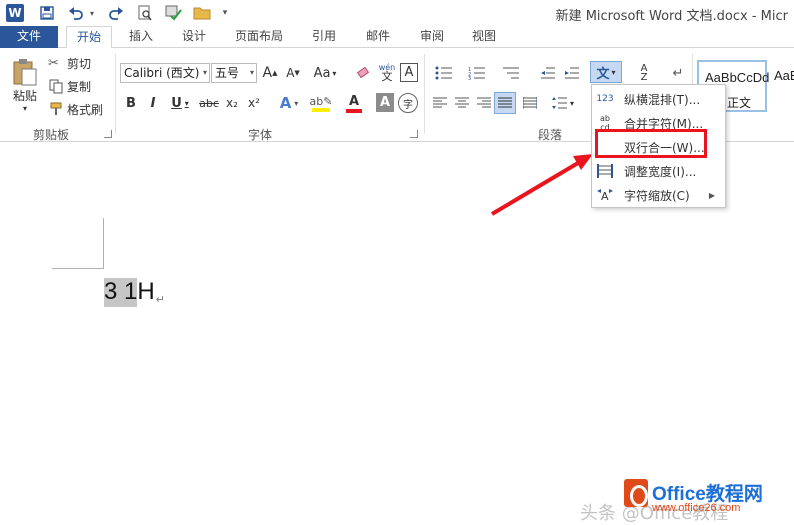 This screenshot has height=525, width=794. Describe the element at coordinates (696, 508) in the screenshot. I see `watermark-url: www.office26.com` at that location.